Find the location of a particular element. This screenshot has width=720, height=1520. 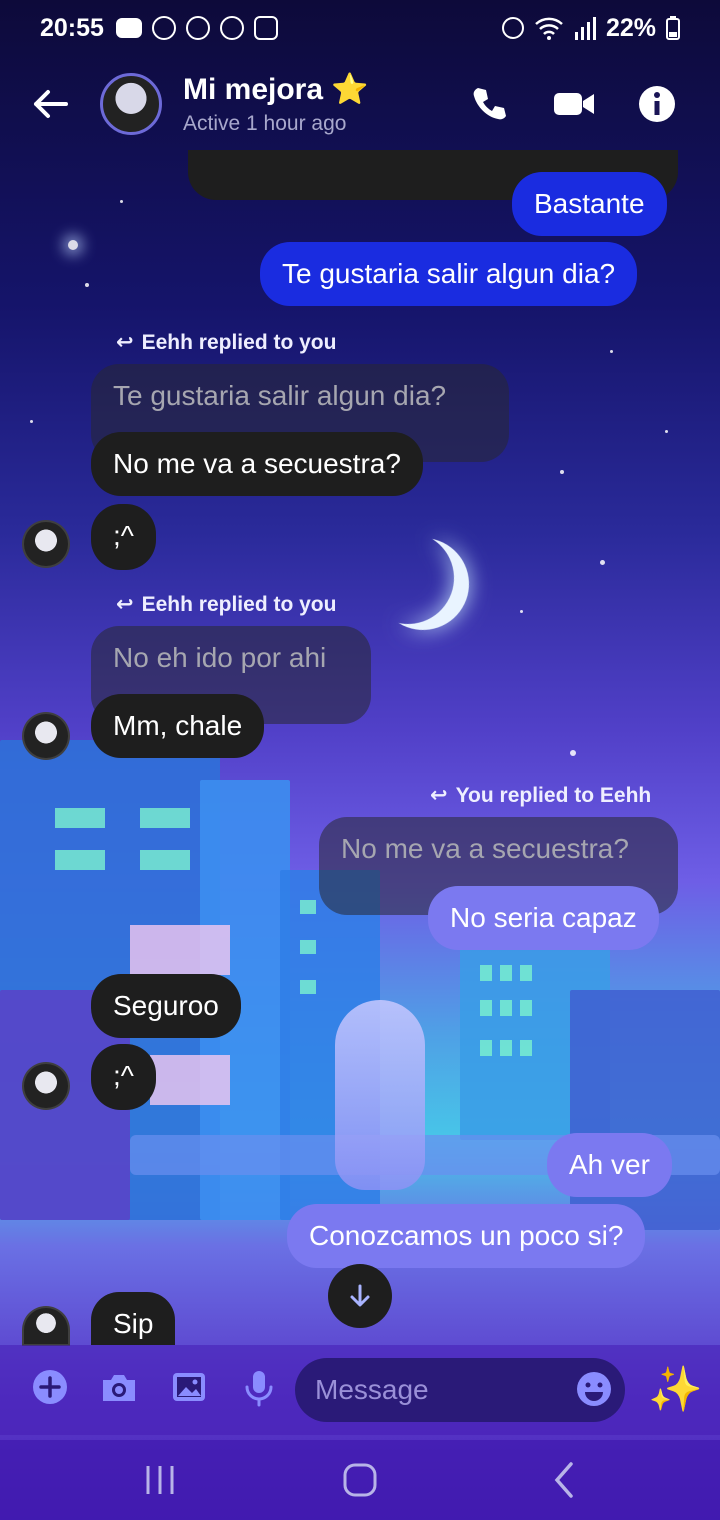

active-status: Active 1 hour ago is located at coordinates (265, 123).